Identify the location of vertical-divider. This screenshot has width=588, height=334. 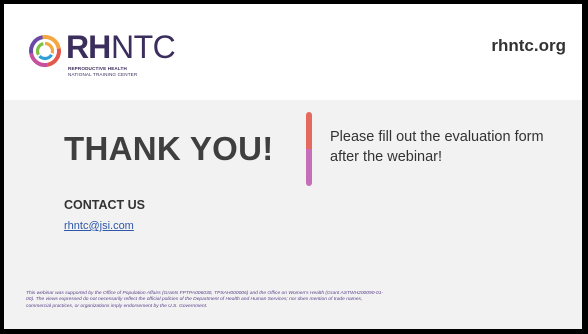
(309, 149).